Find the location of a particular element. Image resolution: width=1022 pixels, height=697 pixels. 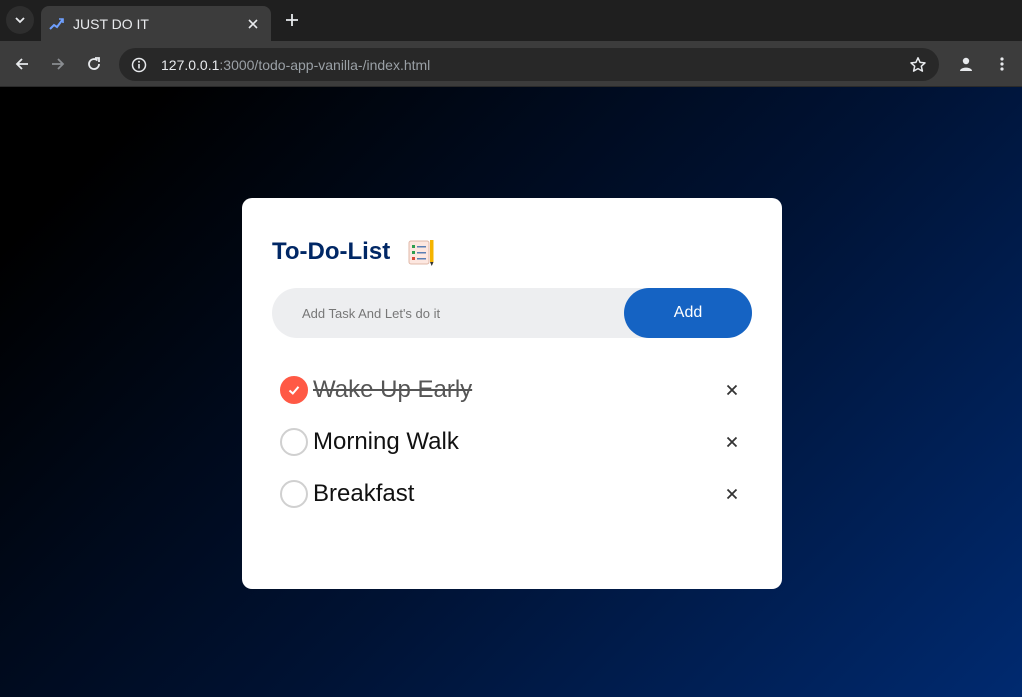

task-text: Wake Up Early is located at coordinates (393, 389).